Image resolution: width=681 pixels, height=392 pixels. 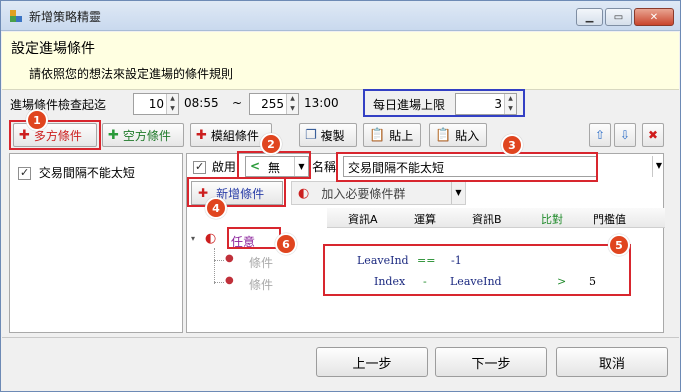 I want to click on move-down-button: ⇩, so click(x=625, y=135).